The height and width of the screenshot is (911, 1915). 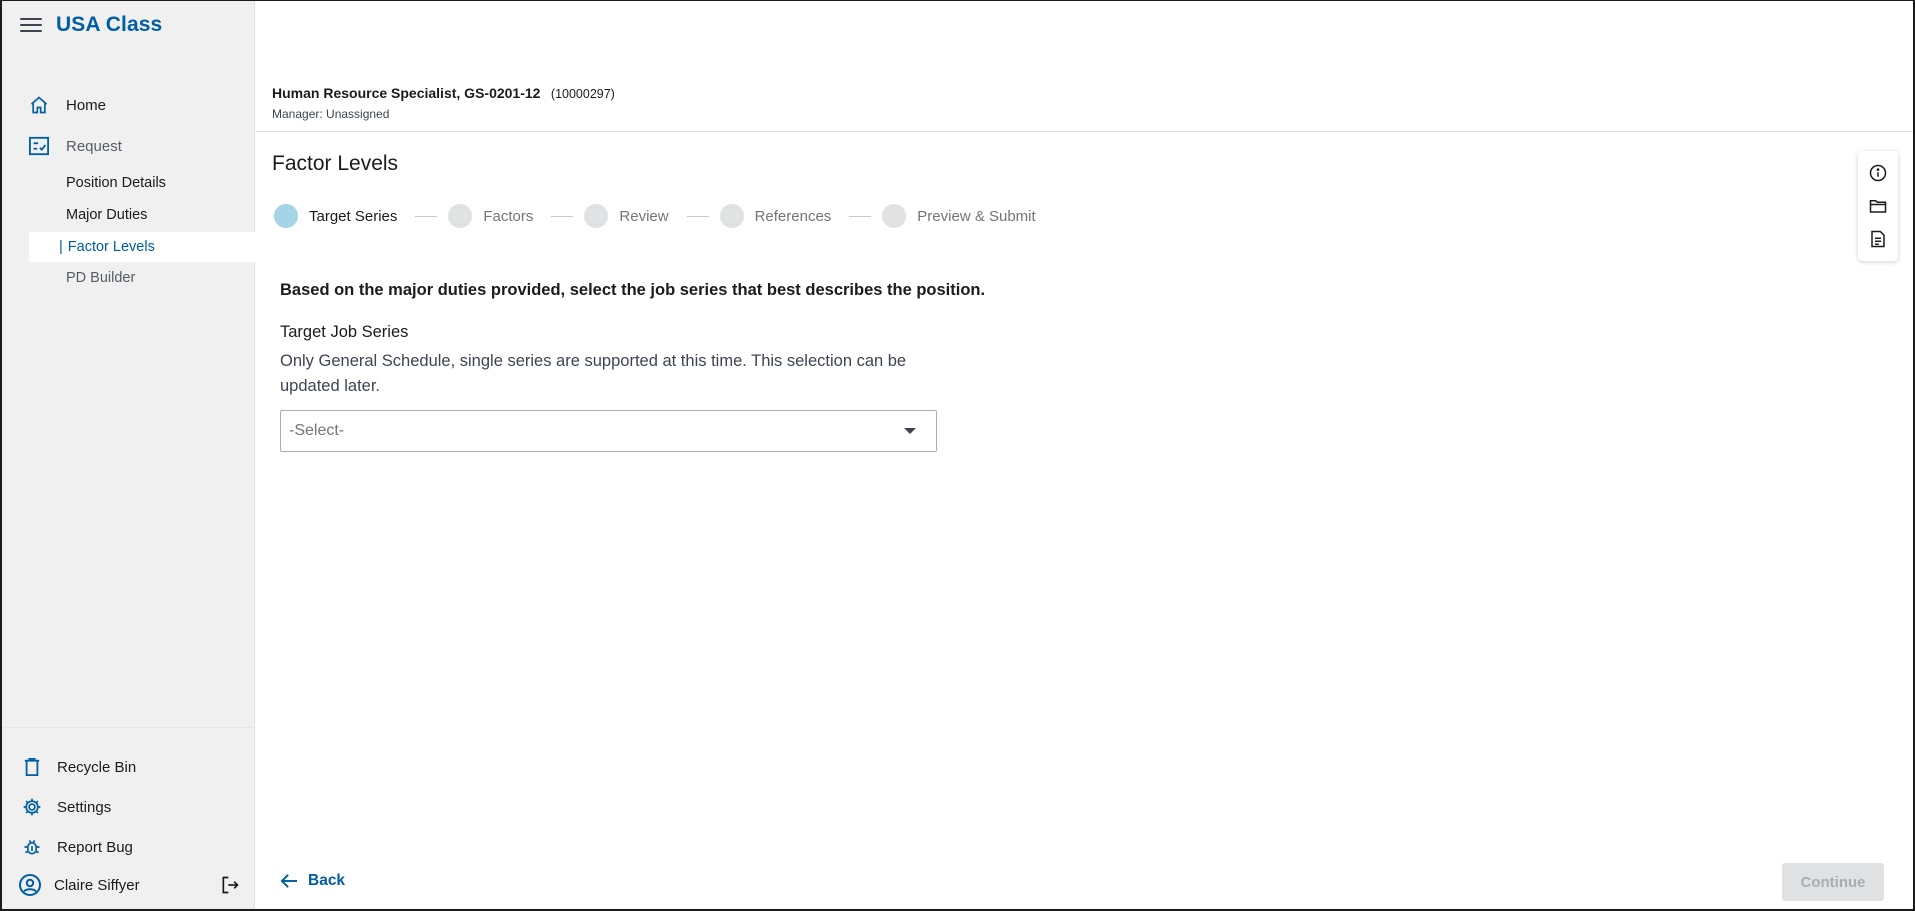 I want to click on position-id: (10000297), so click(x=582, y=94).